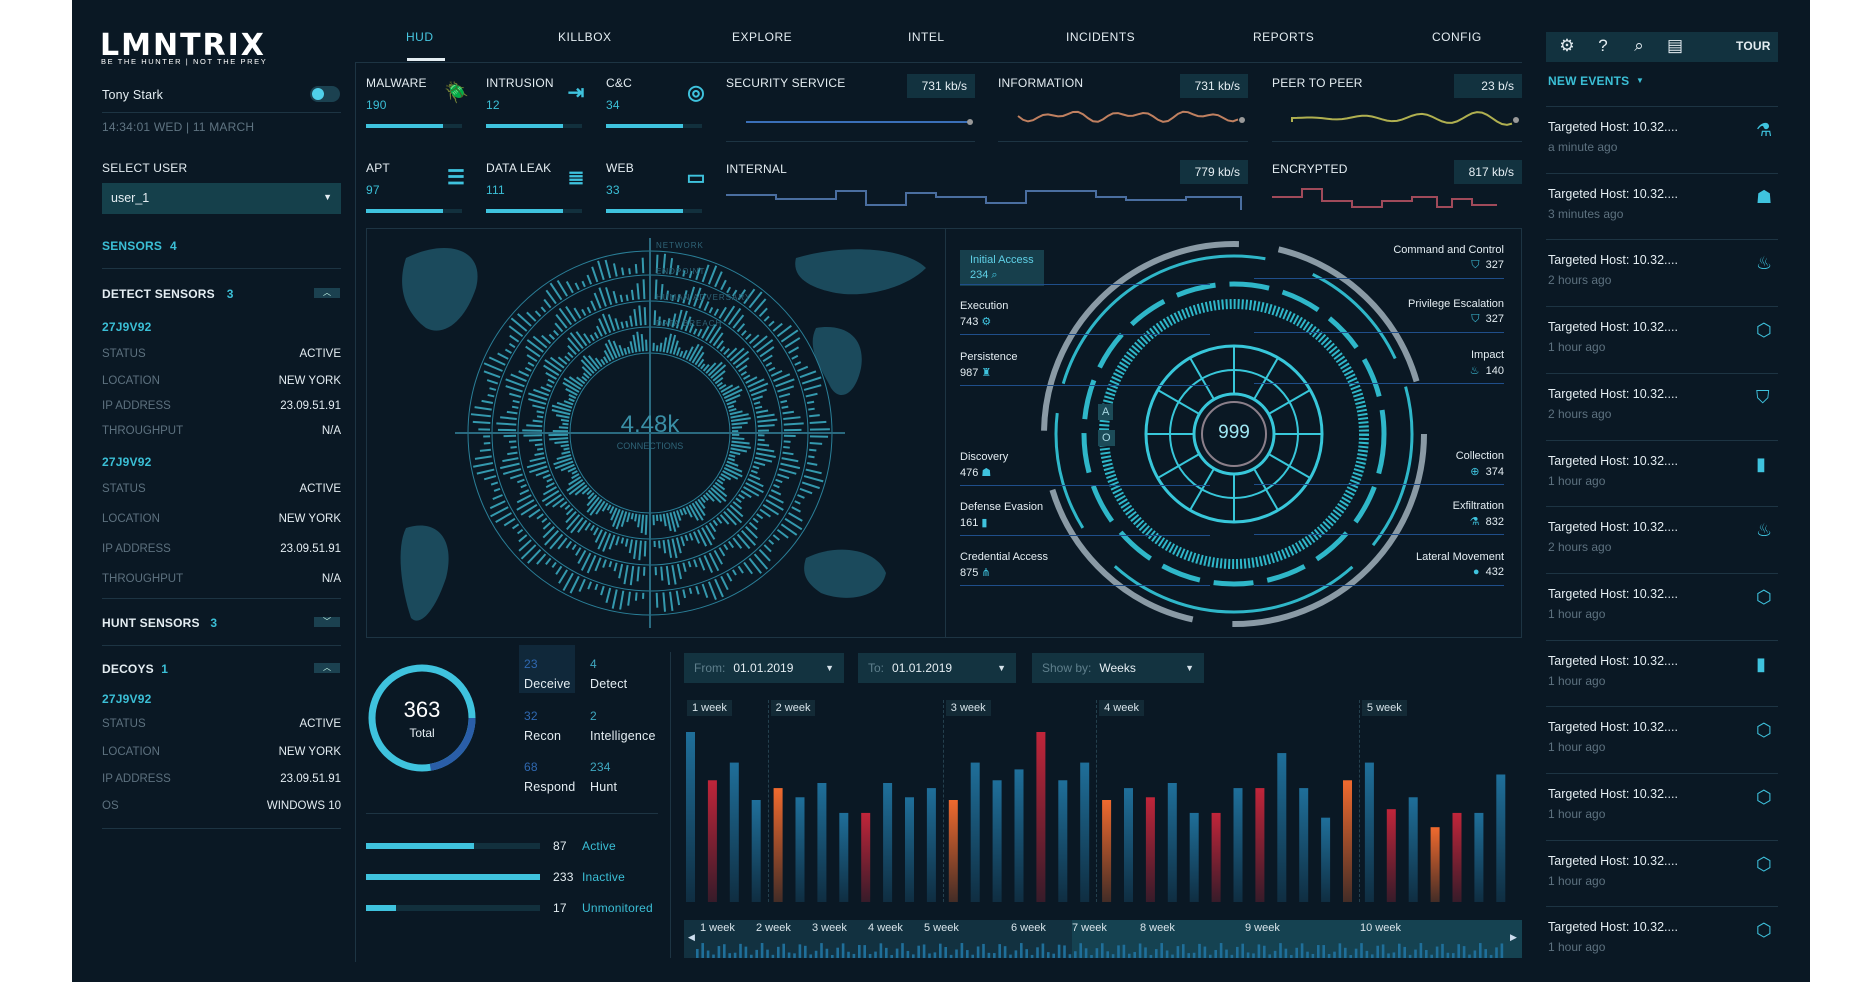  What do you see at coordinates (1002, 268) in the screenshot?
I see `killchain-initial-access: Initial Access 234 ⌕` at bounding box center [1002, 268].